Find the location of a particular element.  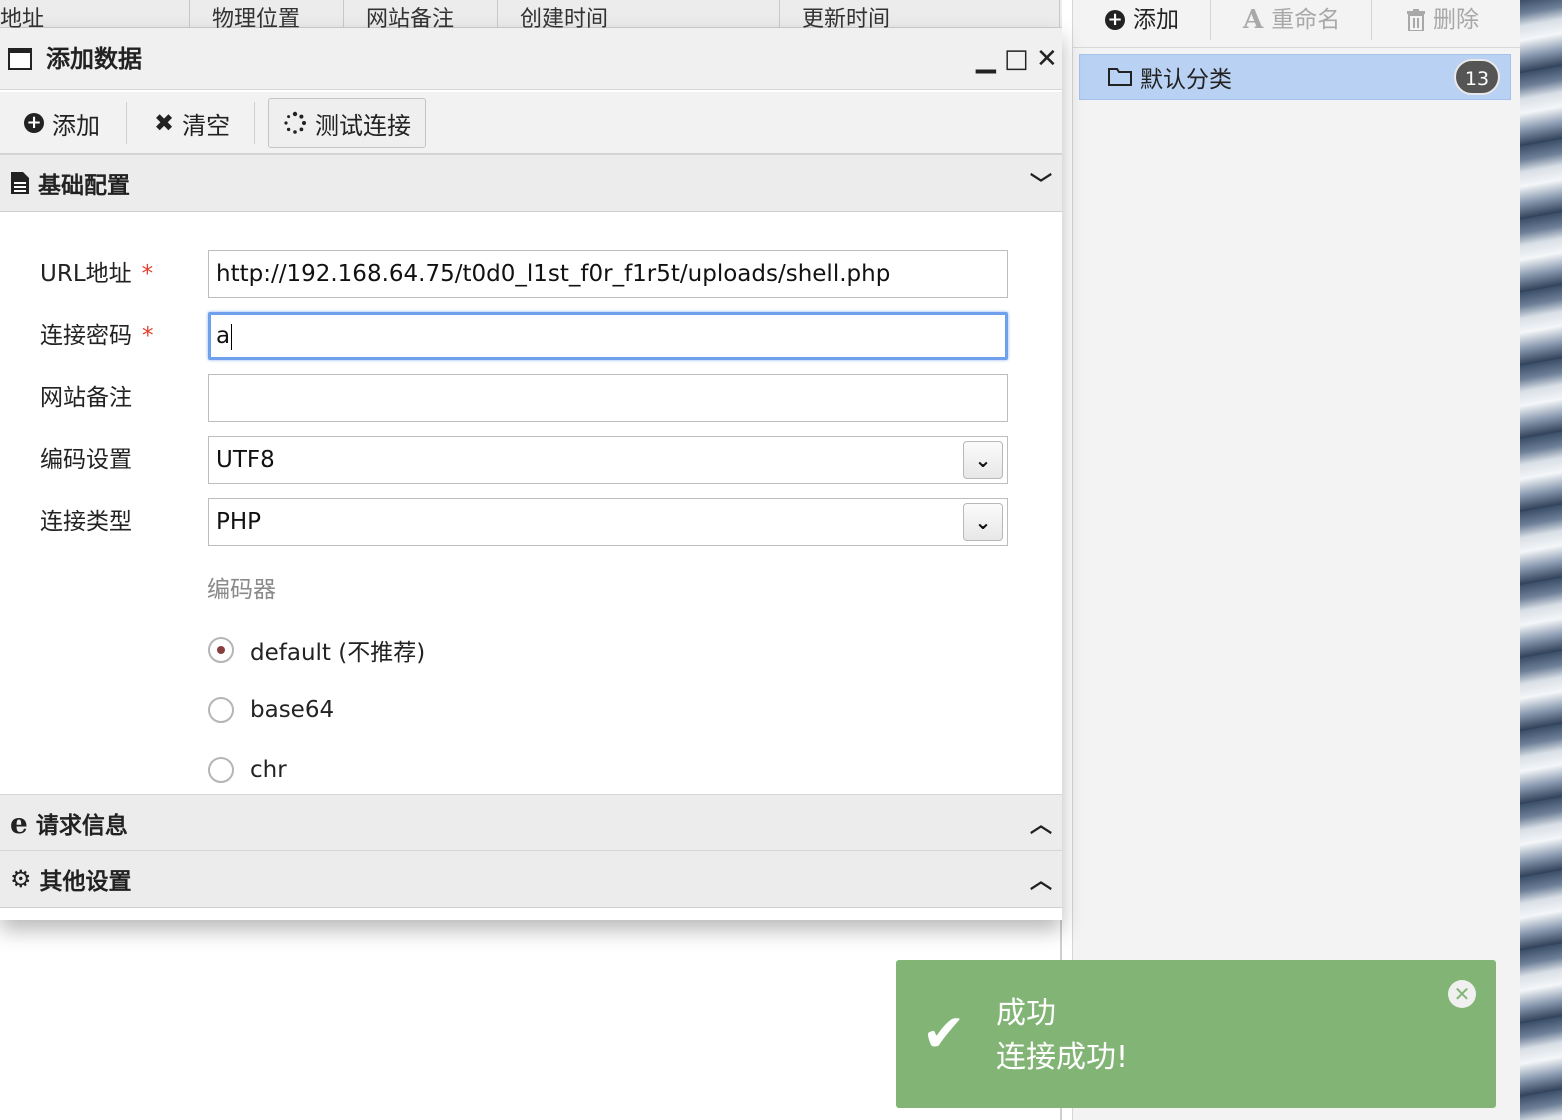

section-other-title: 其他设置 is located at coordinates (85, 882).